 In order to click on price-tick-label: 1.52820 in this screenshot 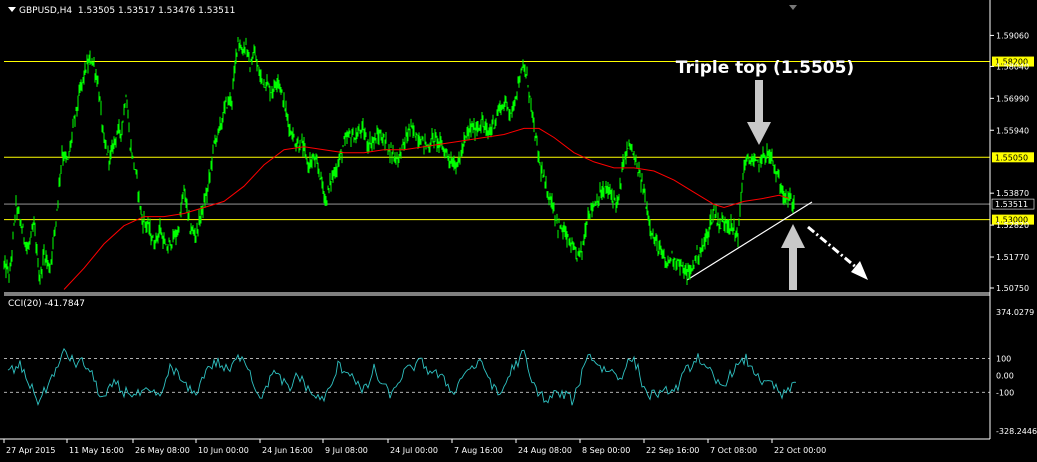, I will do `click(1012, 225)`.